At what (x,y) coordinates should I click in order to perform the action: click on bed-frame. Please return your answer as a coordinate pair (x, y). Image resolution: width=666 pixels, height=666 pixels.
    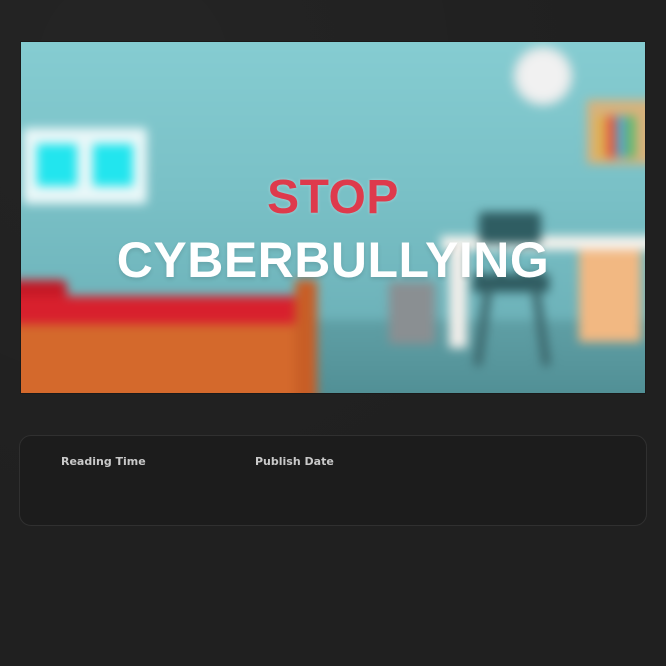
    Looking at the image, I should click on (168, 358).